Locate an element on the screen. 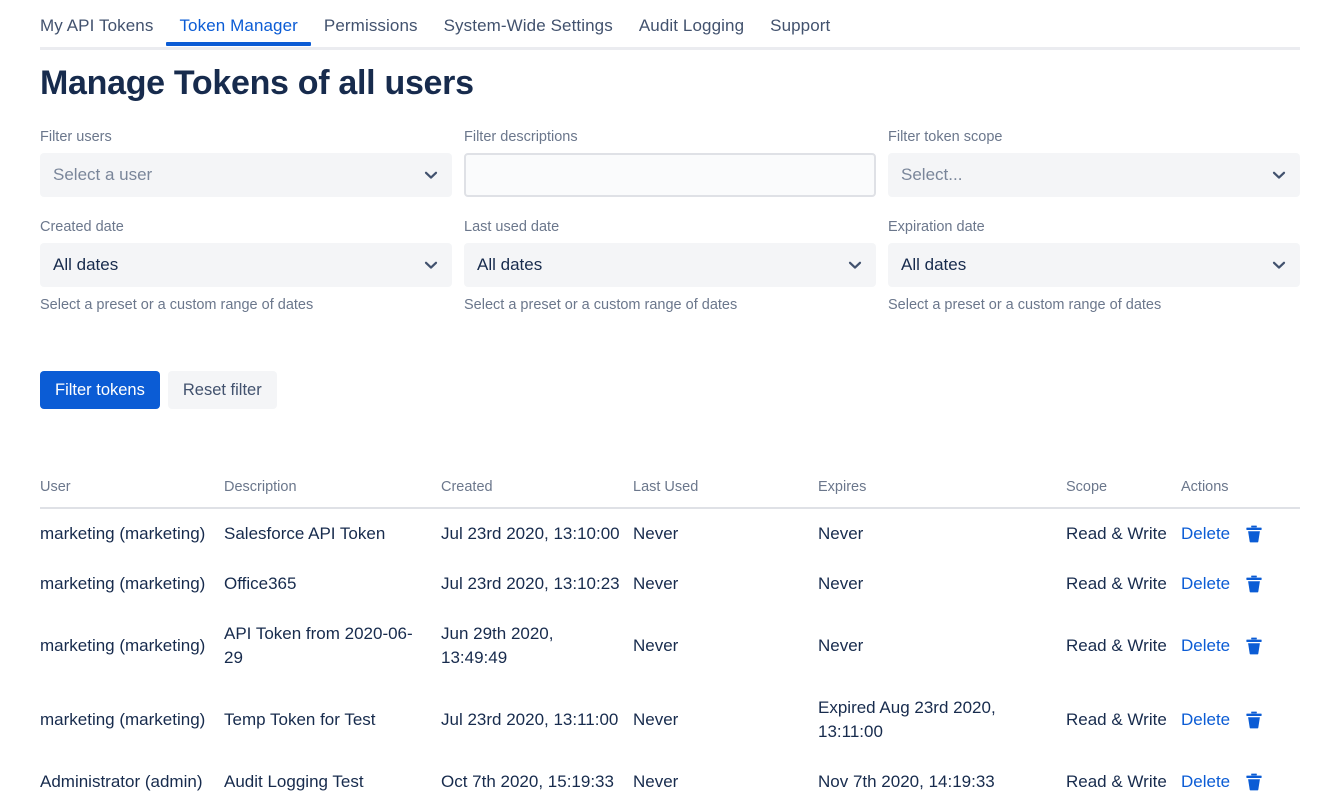 This screenshot has height=811, width=1332. filter-row-spacer is located at coordinates (670, 207).